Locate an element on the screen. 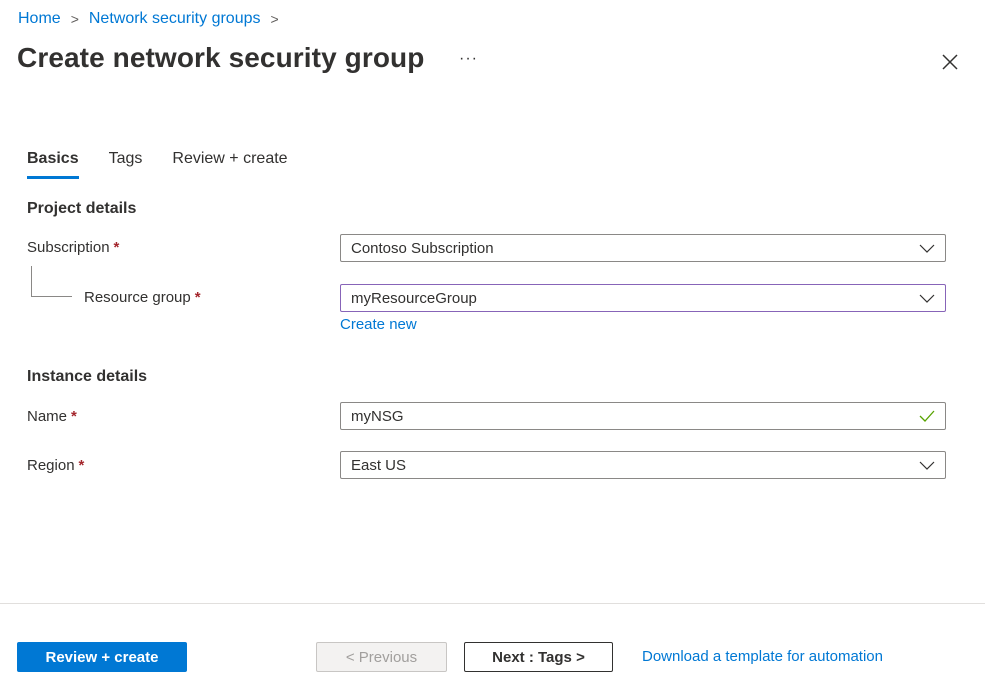 The height and width of the screenshot is (689, 985). subscription-label-text: Subscription is located at coordinates (68, 247).